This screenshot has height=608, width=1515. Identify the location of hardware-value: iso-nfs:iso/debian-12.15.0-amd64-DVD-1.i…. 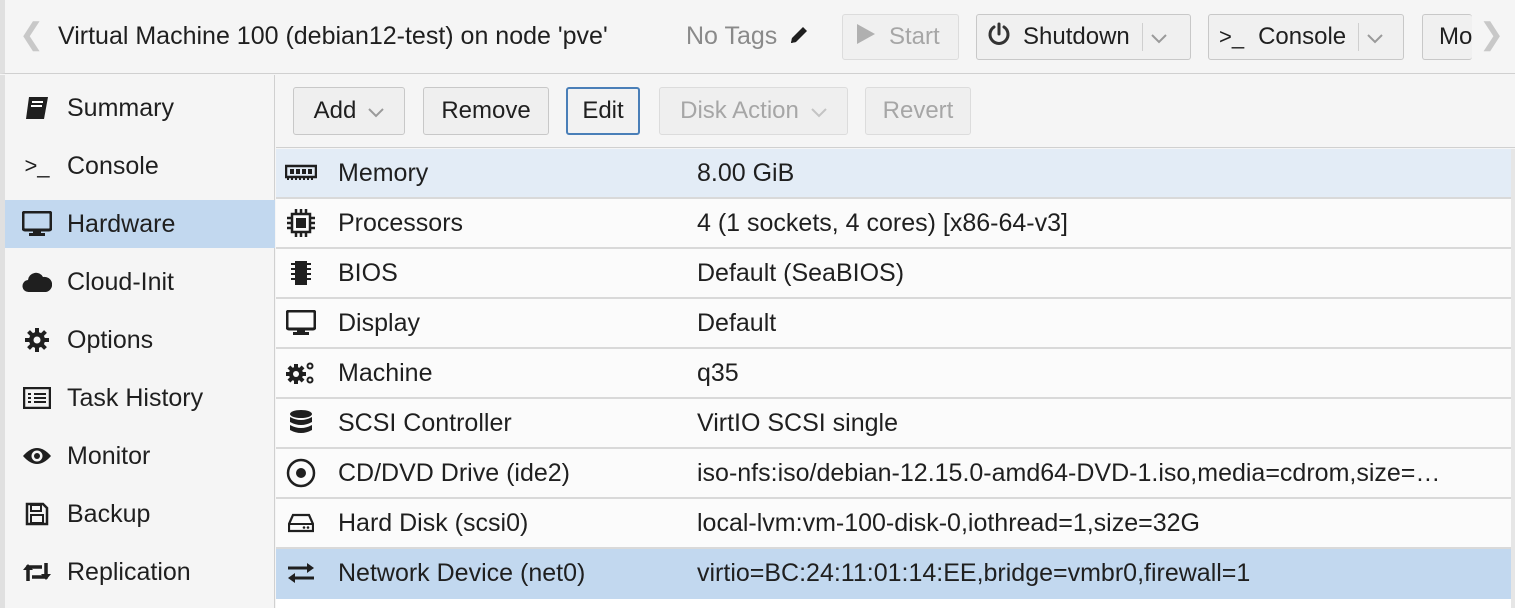
(1069, 472).